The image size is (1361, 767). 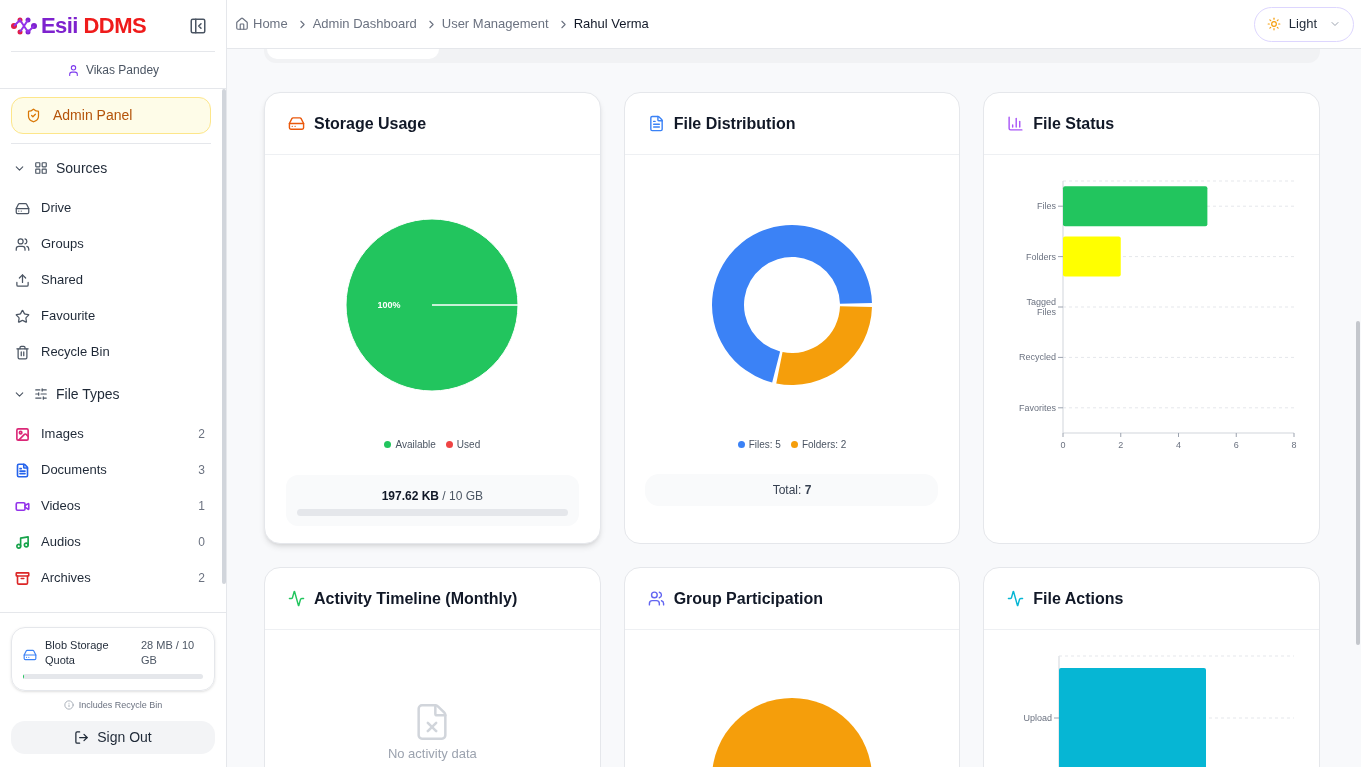 What do you see at coordinates (111, 470) in the screenshot?
I see `sidebar-item: Documents 3` at bounding box center [111, 470].